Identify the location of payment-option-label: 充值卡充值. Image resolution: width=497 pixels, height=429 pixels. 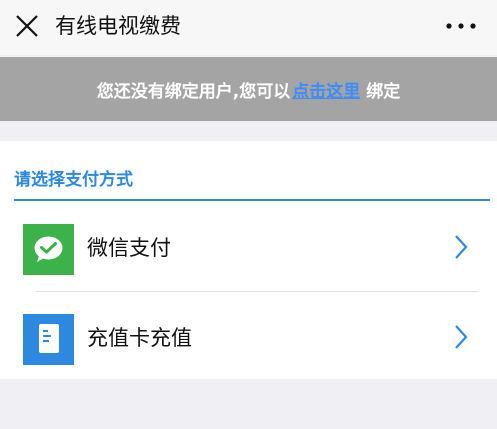
(139, 338).